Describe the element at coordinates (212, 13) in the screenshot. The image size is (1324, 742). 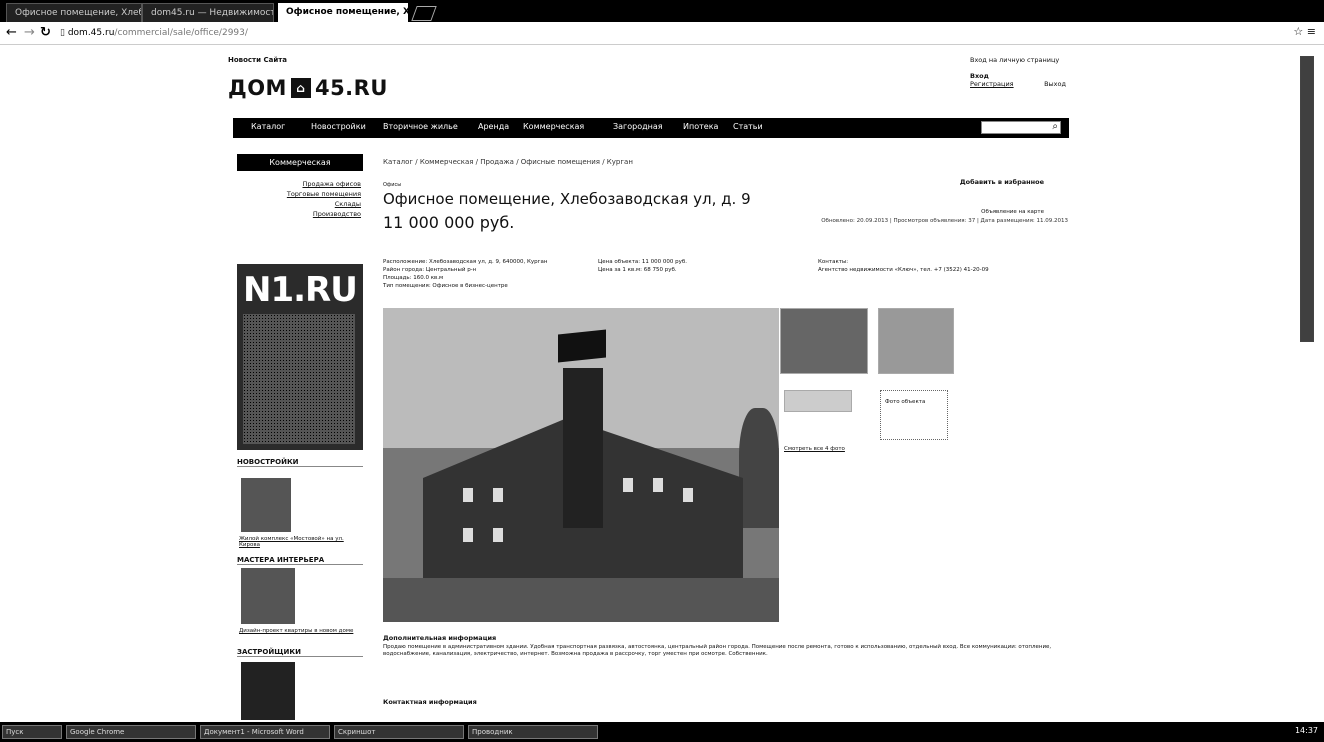
I see `tab-label: dom45.ru — Недвижимость` at that location.